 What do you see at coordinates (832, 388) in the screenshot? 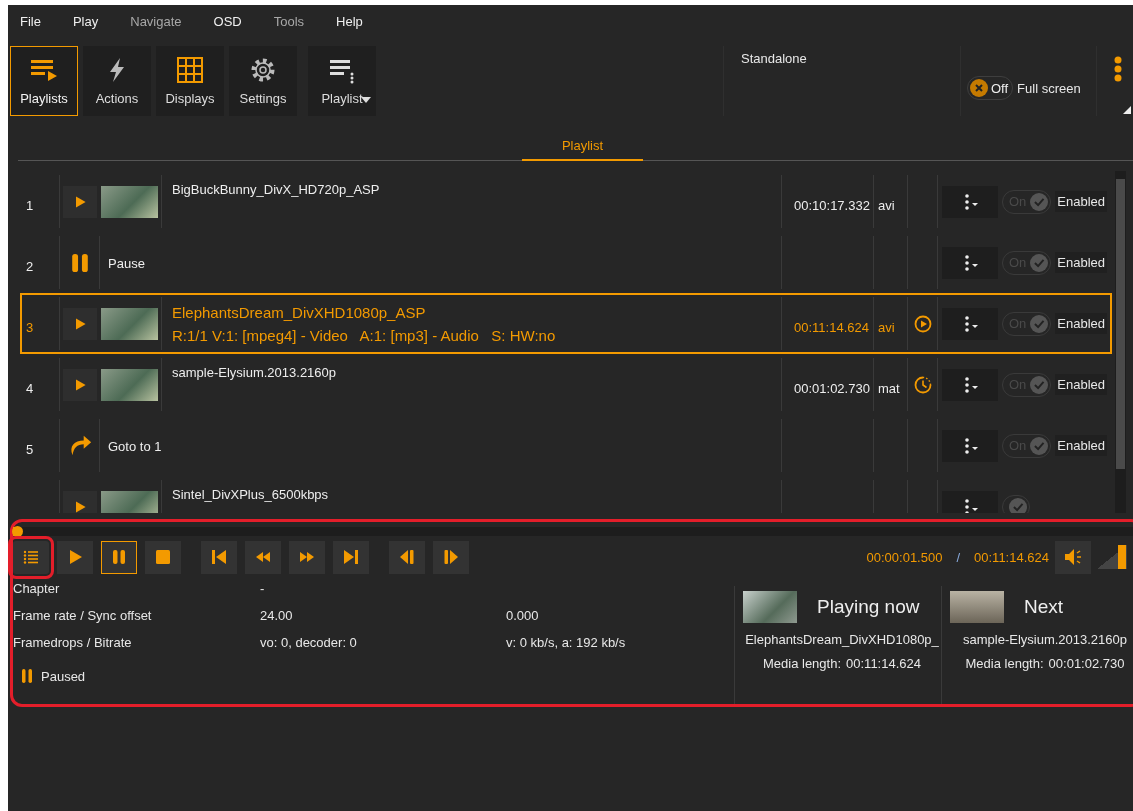
I see `duration: 00:01:02.730` at bounding box center [832, 388].